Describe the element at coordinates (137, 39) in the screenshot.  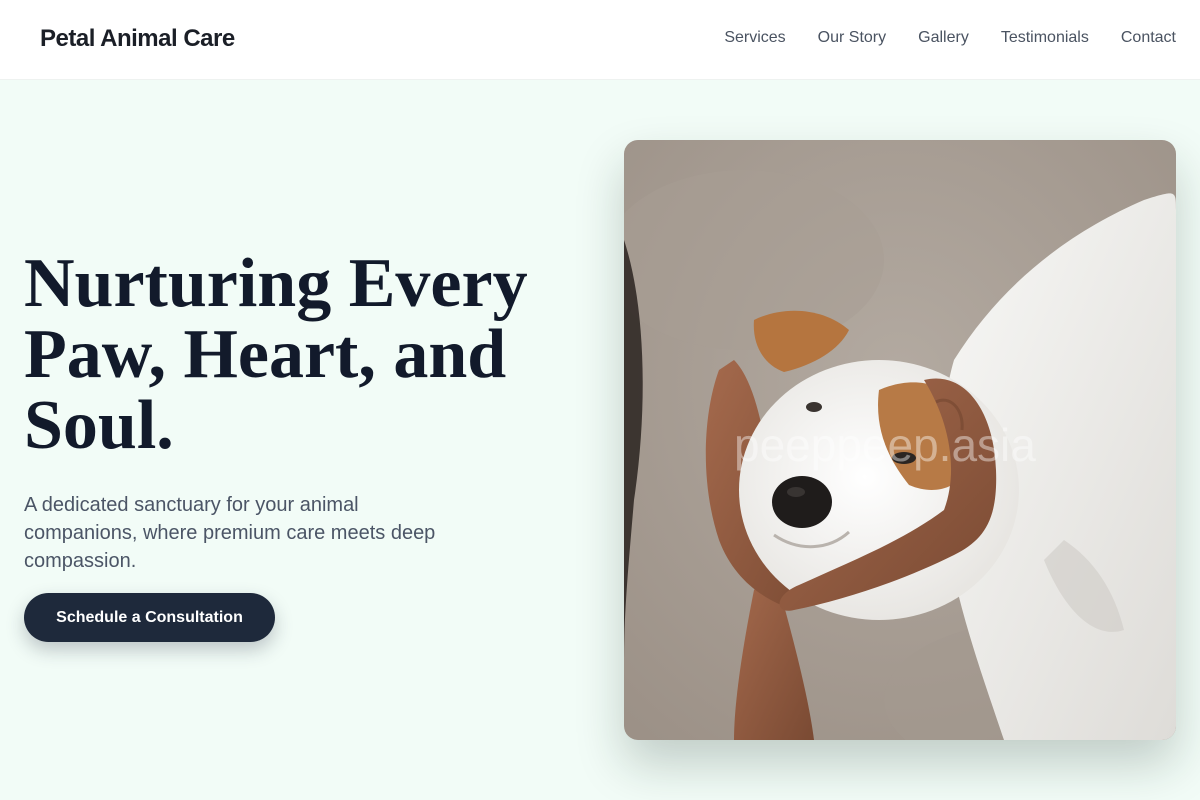
I see `brand-logo: Petal Animal Care` at that location.